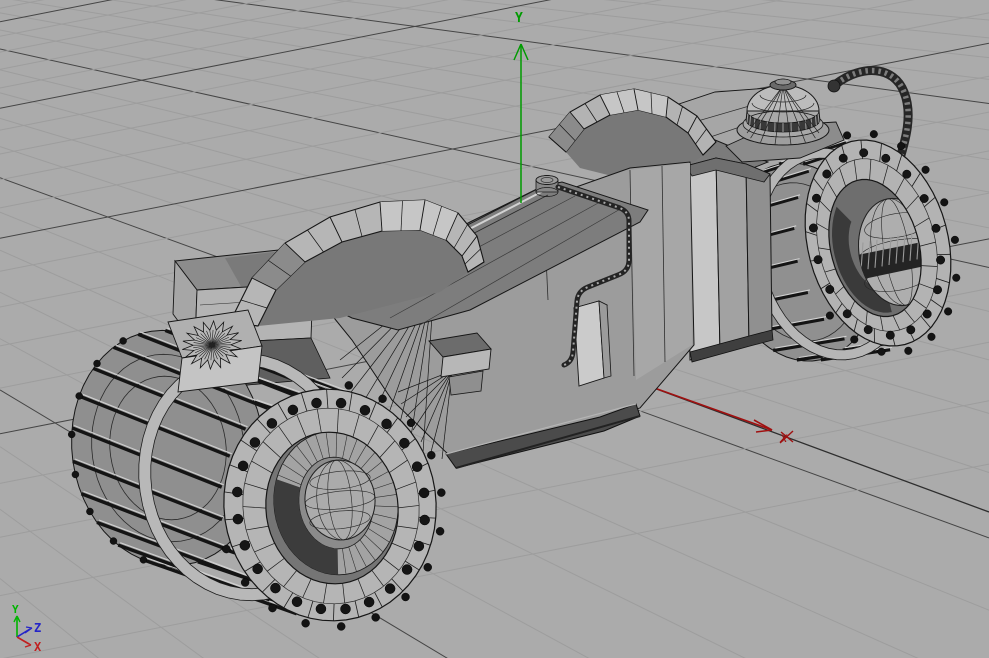  Describe the element at coordinates (661, 271) in the screenshot. I see `body-side-rear-panel` at that location.